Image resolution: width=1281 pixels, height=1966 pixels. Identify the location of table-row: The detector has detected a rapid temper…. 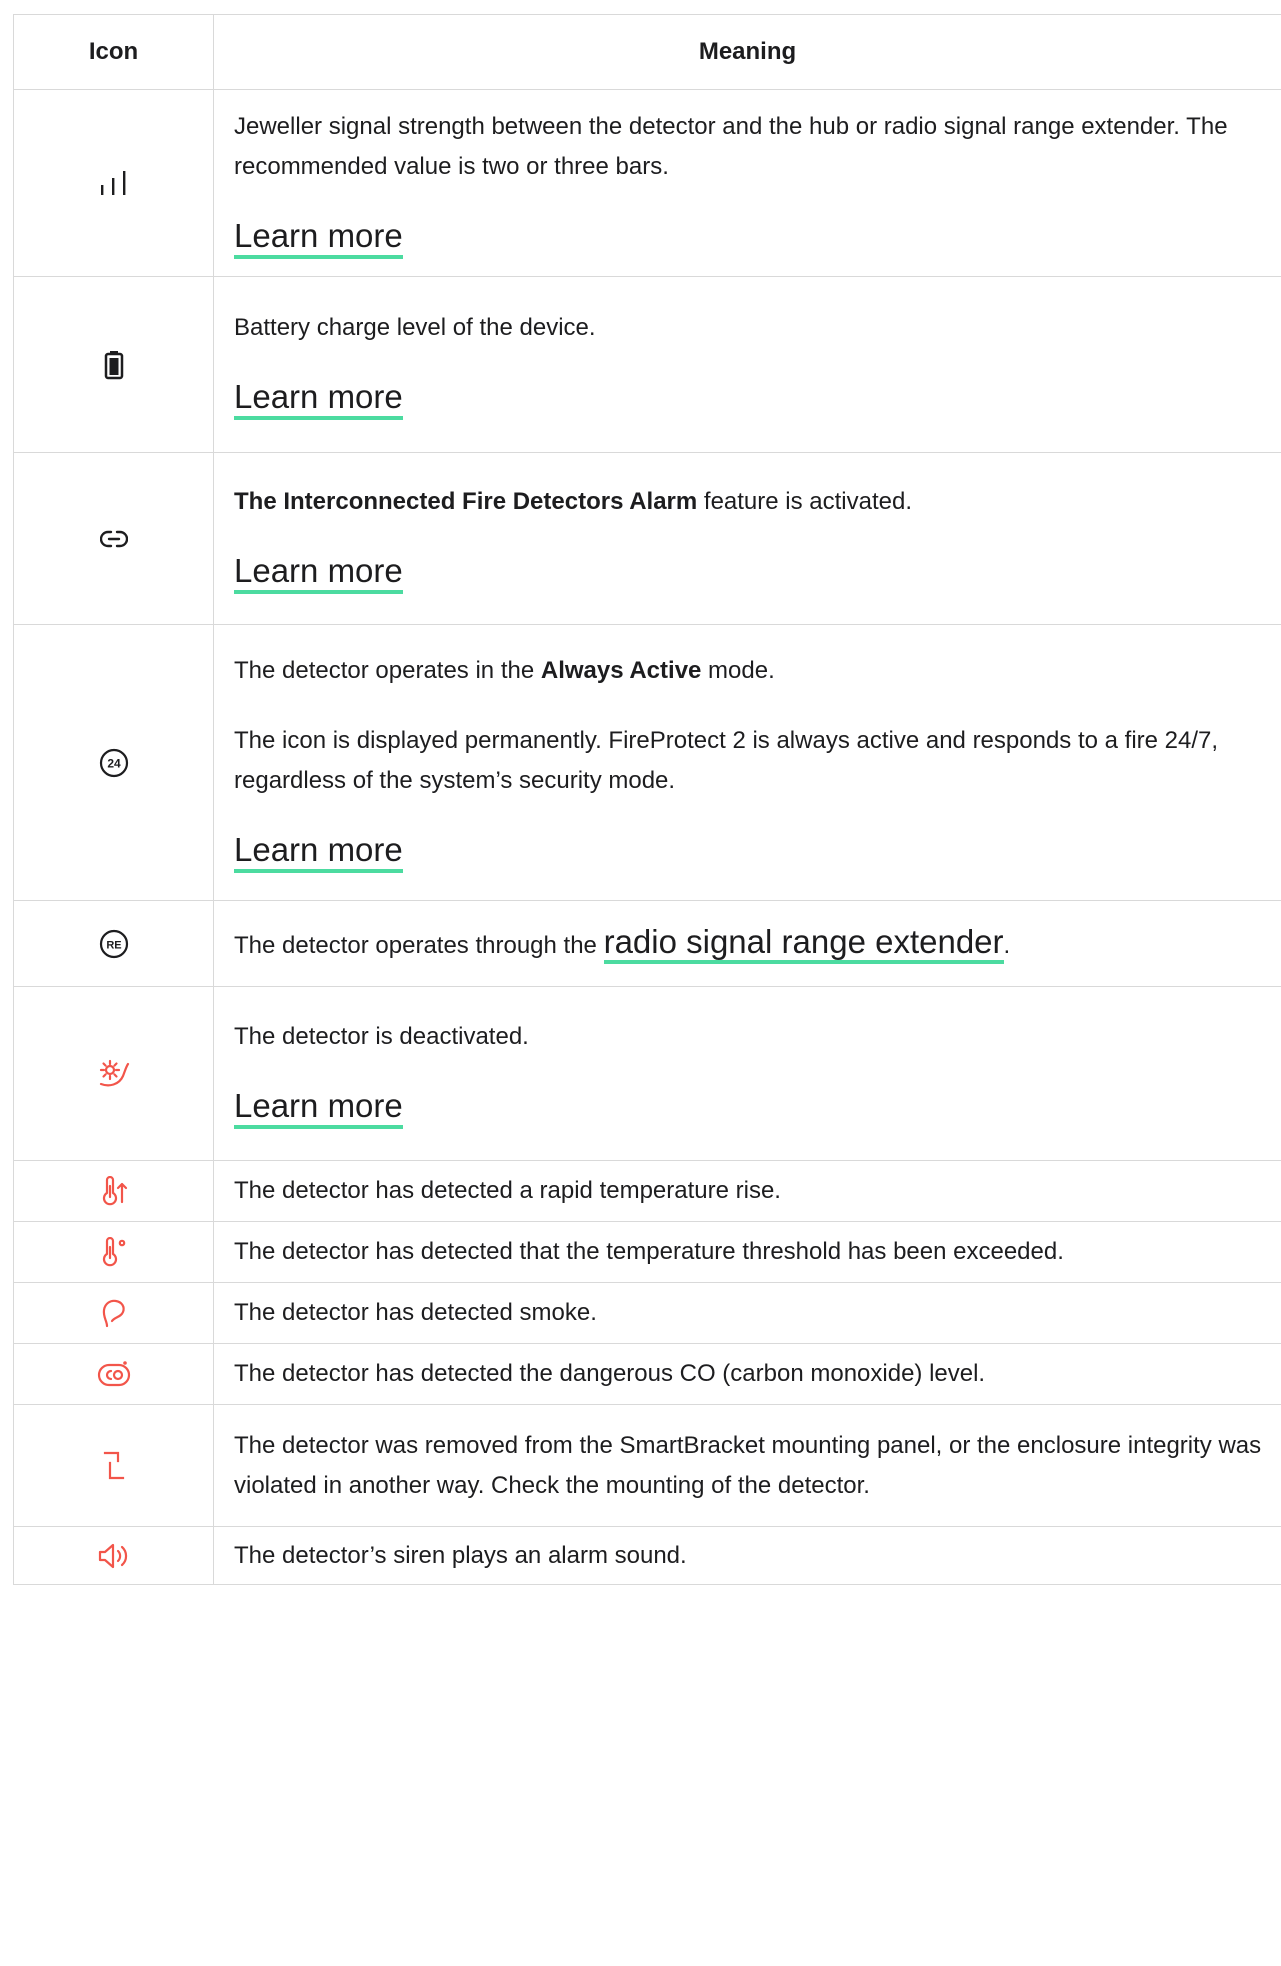
(647, 1191).